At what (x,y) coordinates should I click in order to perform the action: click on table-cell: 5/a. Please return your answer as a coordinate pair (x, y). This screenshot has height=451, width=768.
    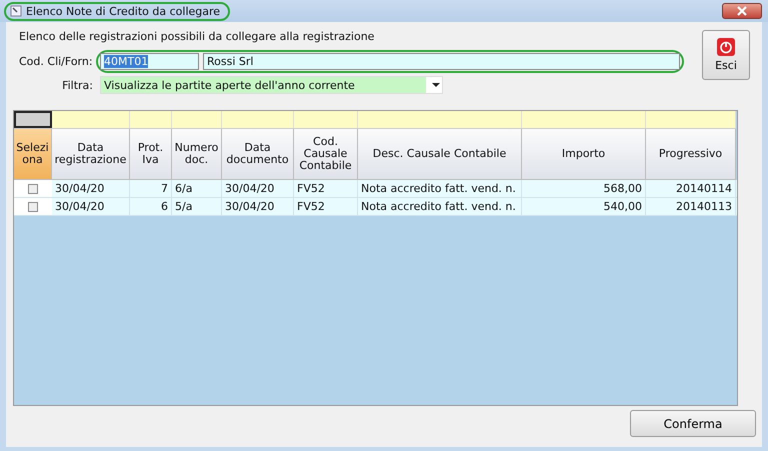
    Looking at the image, I should click on (197, 206).